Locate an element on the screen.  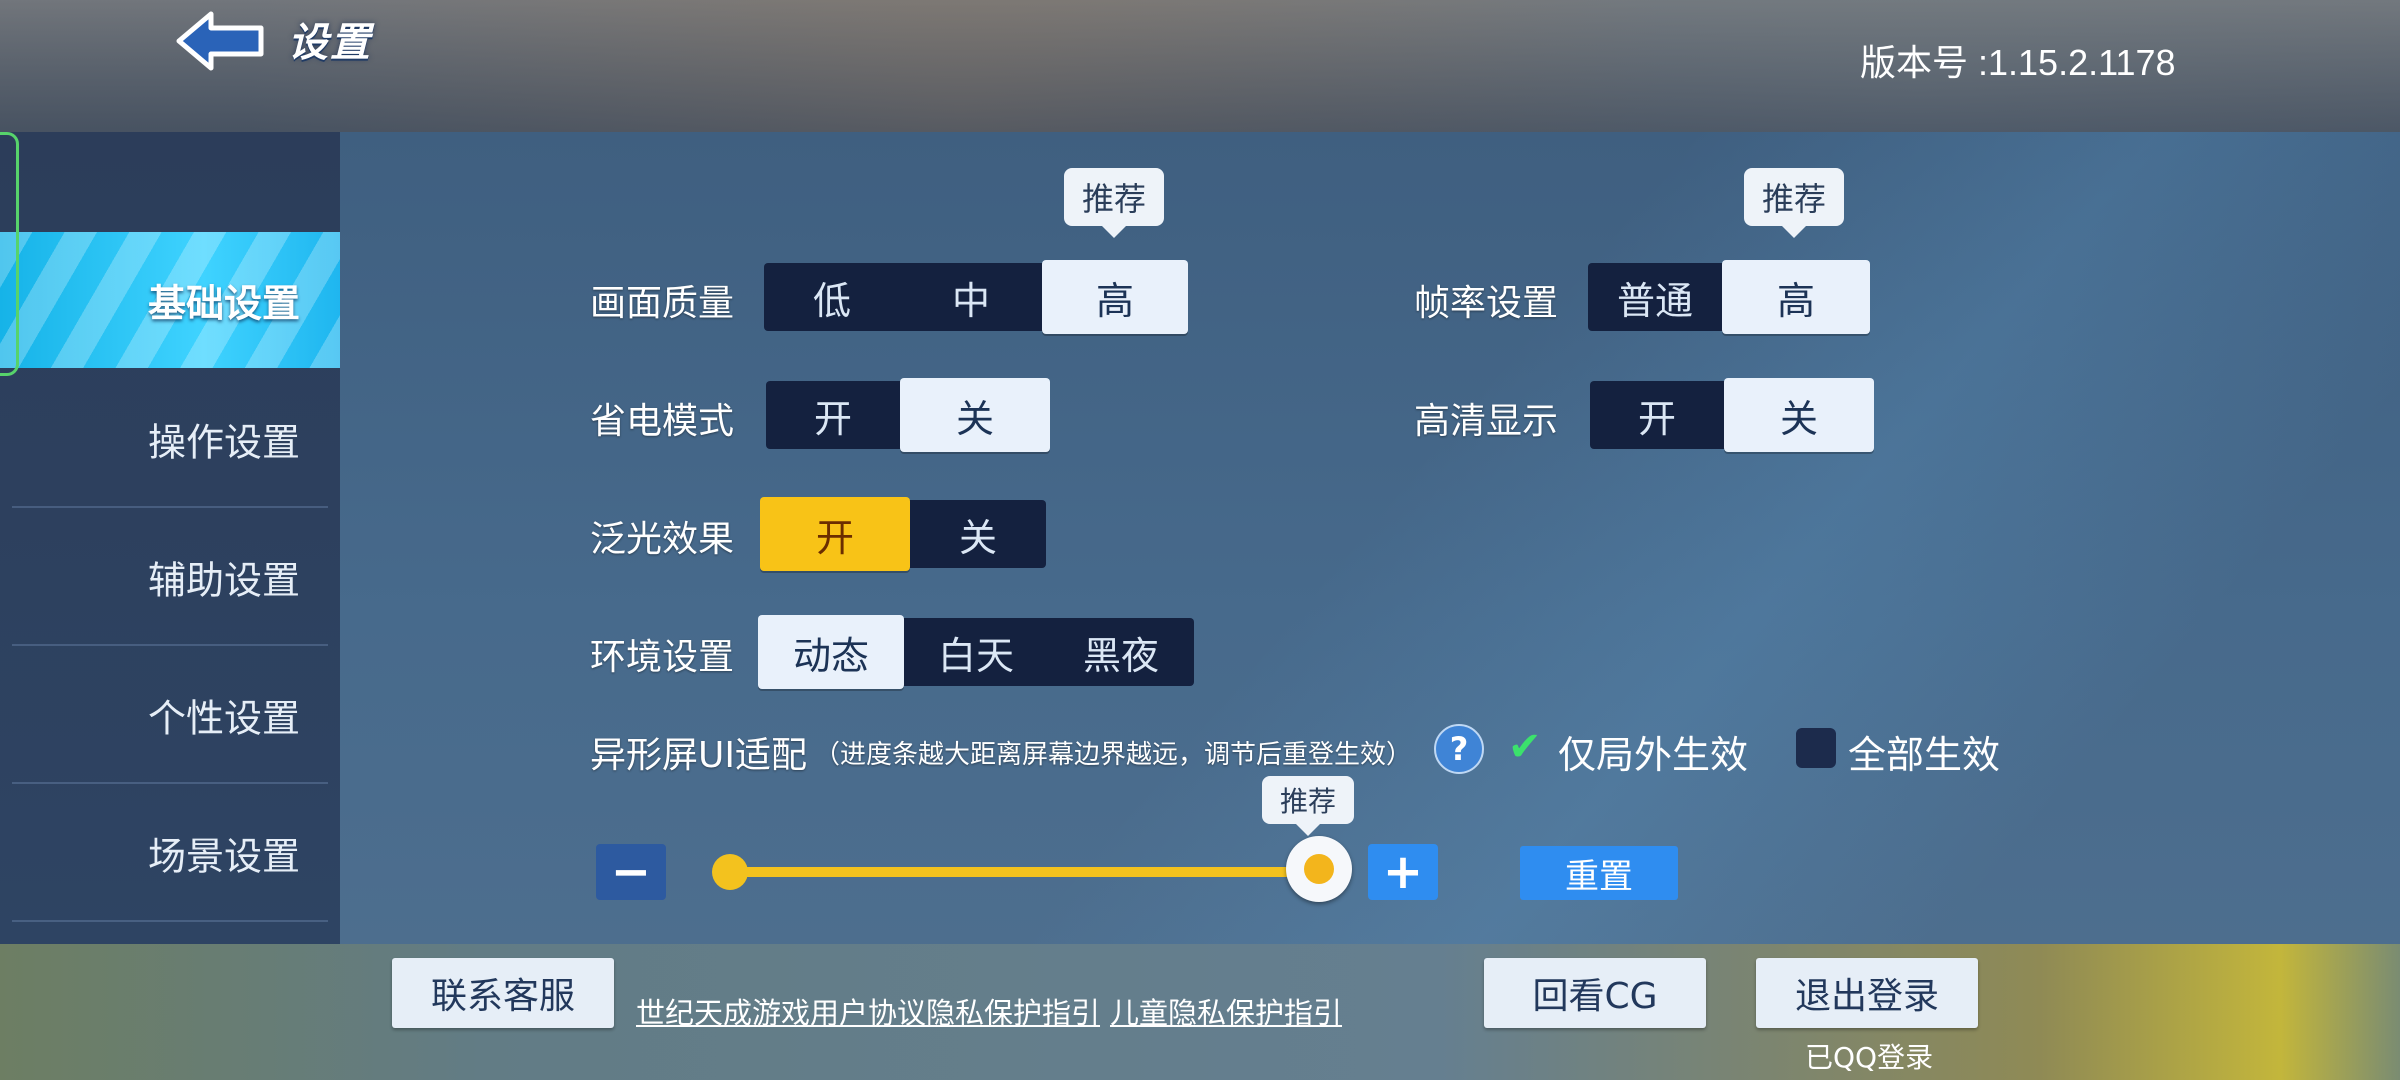
back-button is located at coordinates (221, 41).